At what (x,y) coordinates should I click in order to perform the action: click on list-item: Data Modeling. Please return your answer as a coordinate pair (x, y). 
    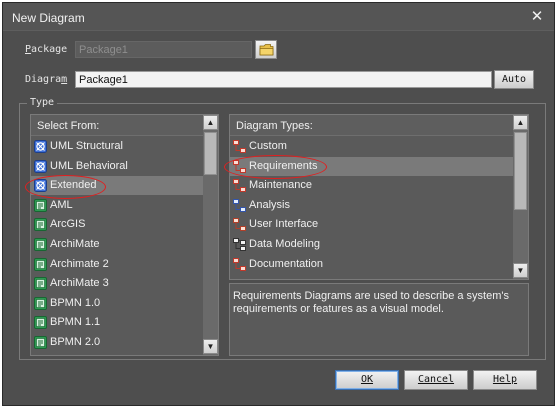
    Looking at the image, I should click on (371, 244).